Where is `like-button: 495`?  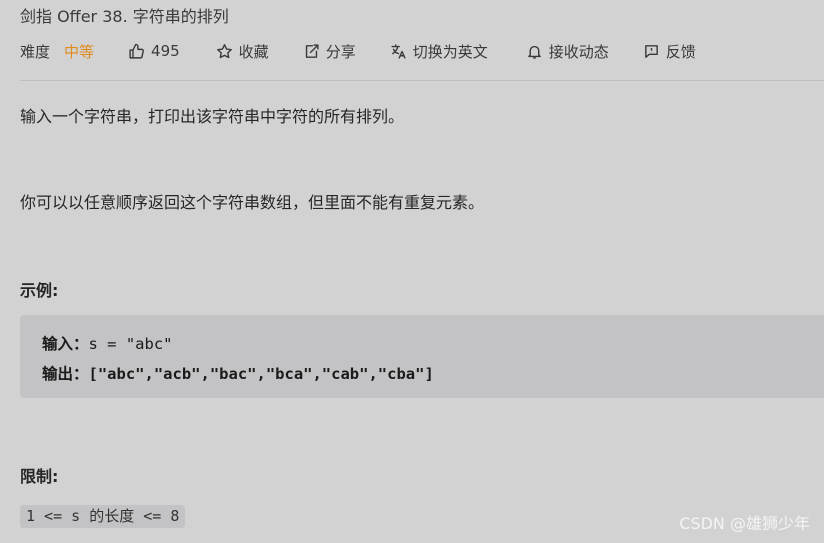 like-button: 495 is located at coordinates (154, 51).